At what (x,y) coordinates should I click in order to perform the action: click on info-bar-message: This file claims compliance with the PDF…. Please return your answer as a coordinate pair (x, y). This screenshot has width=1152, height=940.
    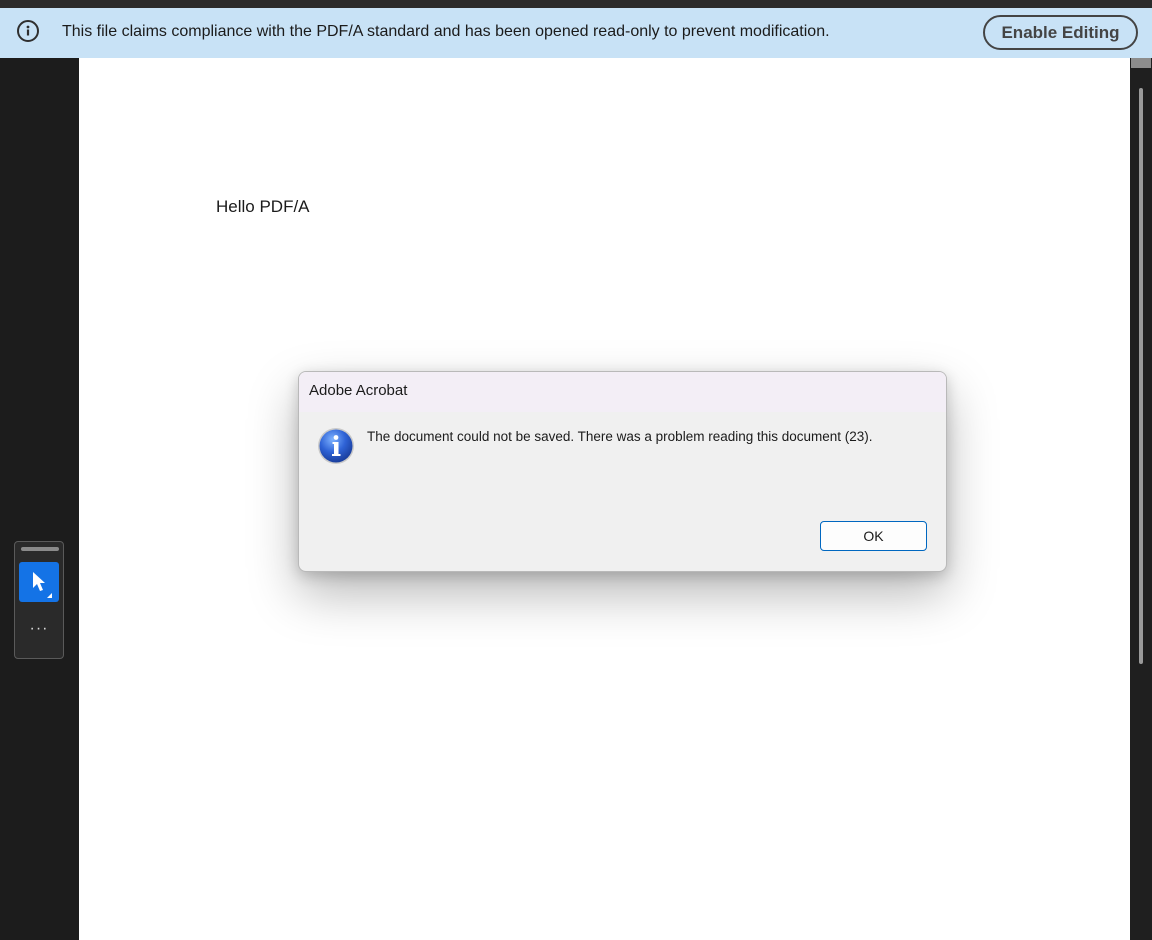
    Looking at the image, I should click on (446, 31).